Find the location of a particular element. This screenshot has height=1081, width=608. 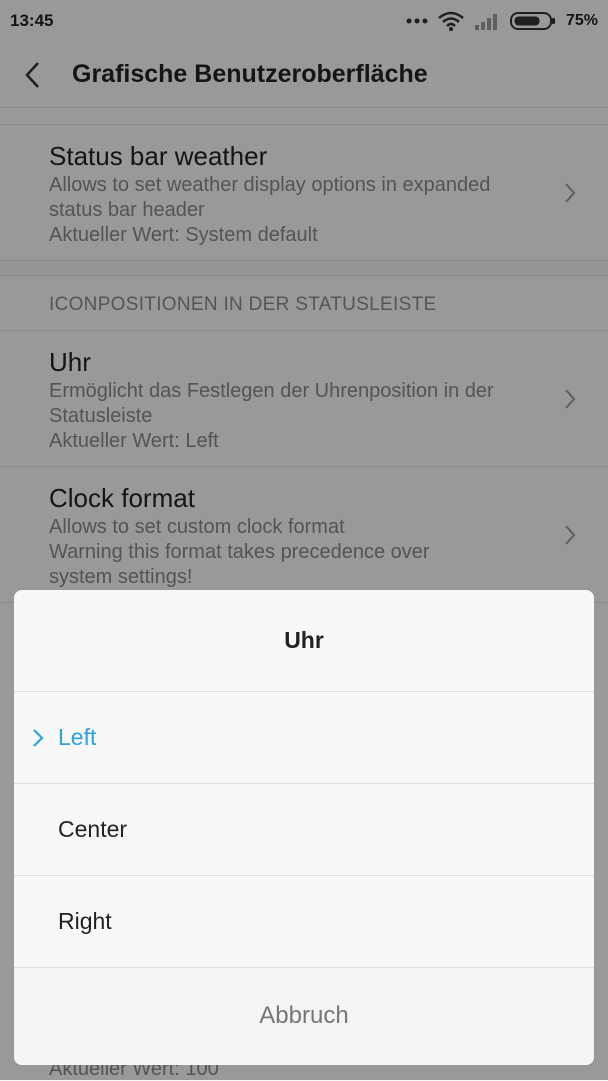

option-right: Right is located at coordinates (304, 922).